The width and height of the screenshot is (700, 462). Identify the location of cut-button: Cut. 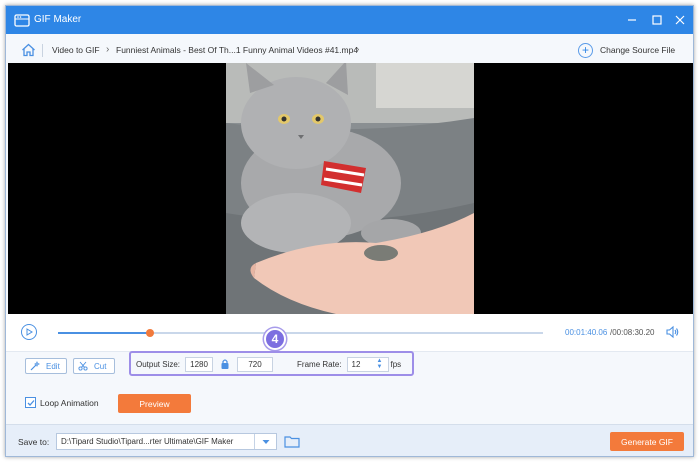
(94, 366).